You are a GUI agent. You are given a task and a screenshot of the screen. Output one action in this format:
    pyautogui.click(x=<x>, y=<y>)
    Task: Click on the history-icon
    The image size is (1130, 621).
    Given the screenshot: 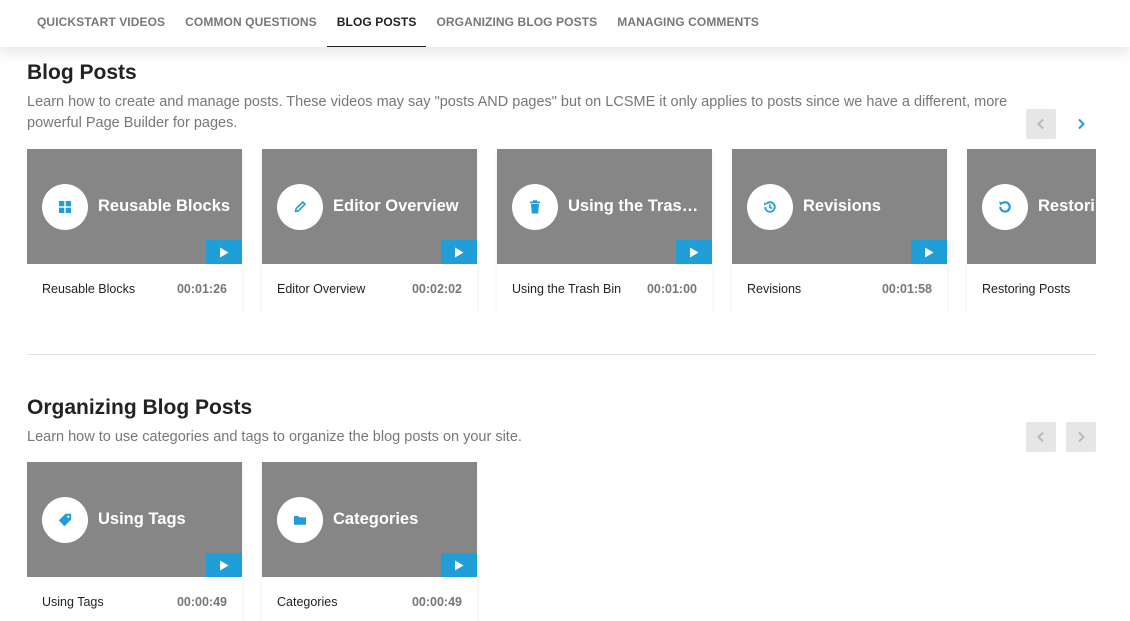 What is the action you would take?
    pyautogui.click(x=770, y=206)
    